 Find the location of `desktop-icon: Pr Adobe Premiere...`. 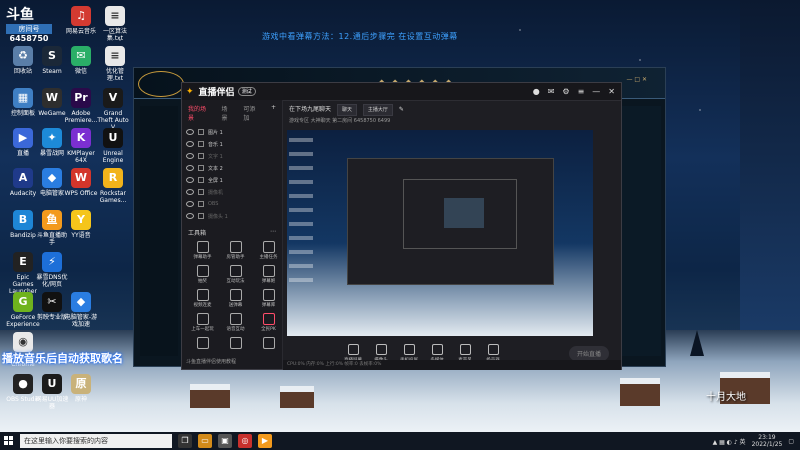

desktop-icon: Pr Adobe Premiere... is located at coordinates (81, 106).